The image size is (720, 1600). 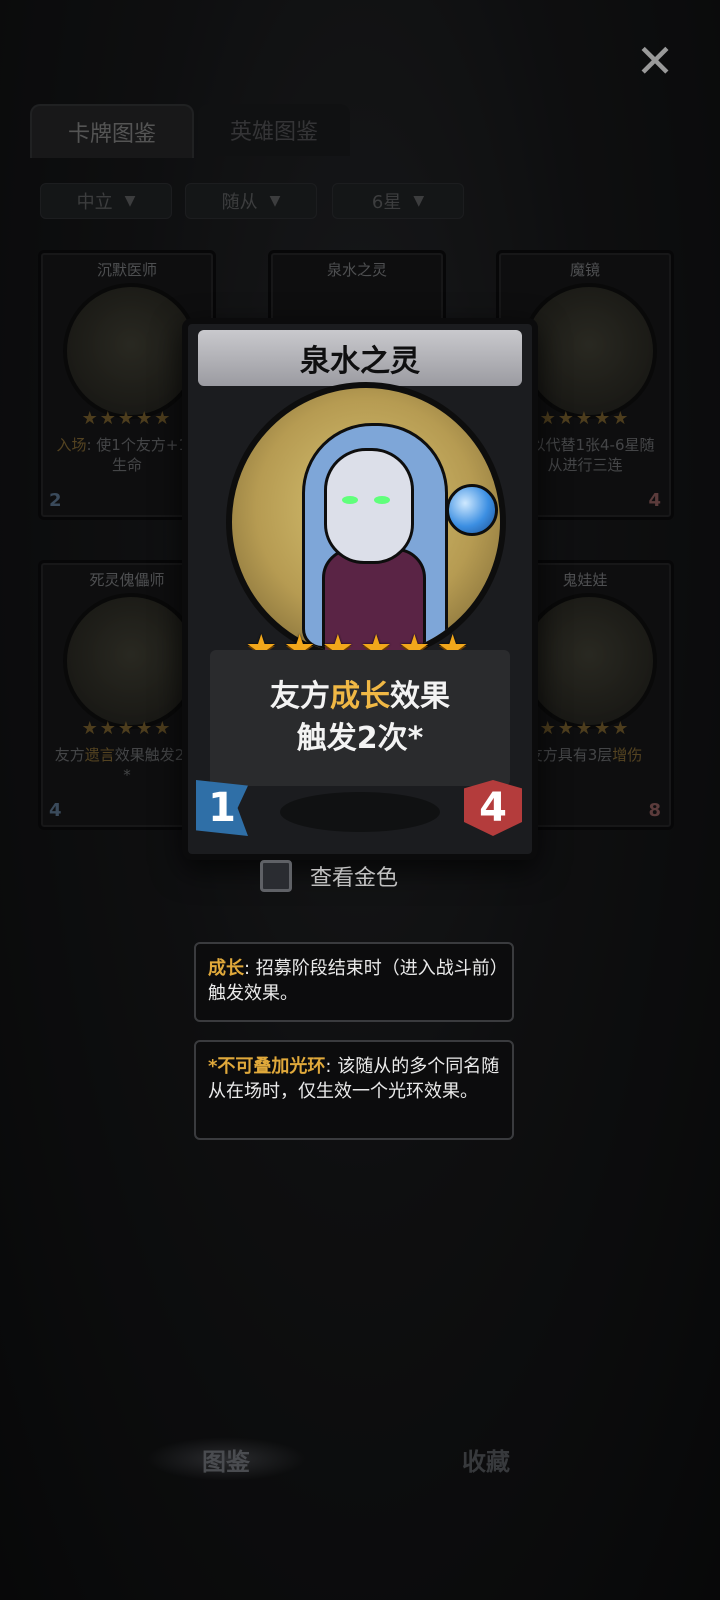 What do you see at coordinates (226, 1459) in the screenshot?
I see `nav-gallery: 图鉴` at bounding box center [226, 1459].